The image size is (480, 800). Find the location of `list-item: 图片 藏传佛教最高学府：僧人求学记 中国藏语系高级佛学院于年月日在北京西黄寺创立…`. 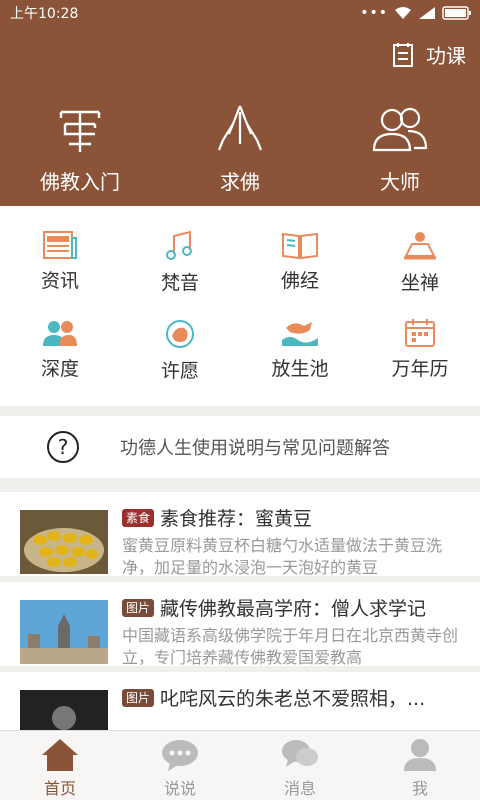

list-item: 图片 藏传佛教最高学府：僧人求学记 中国藏语系高级佛学院于年月日在北京西黄寺创立… is located at coordinates (240, 627).